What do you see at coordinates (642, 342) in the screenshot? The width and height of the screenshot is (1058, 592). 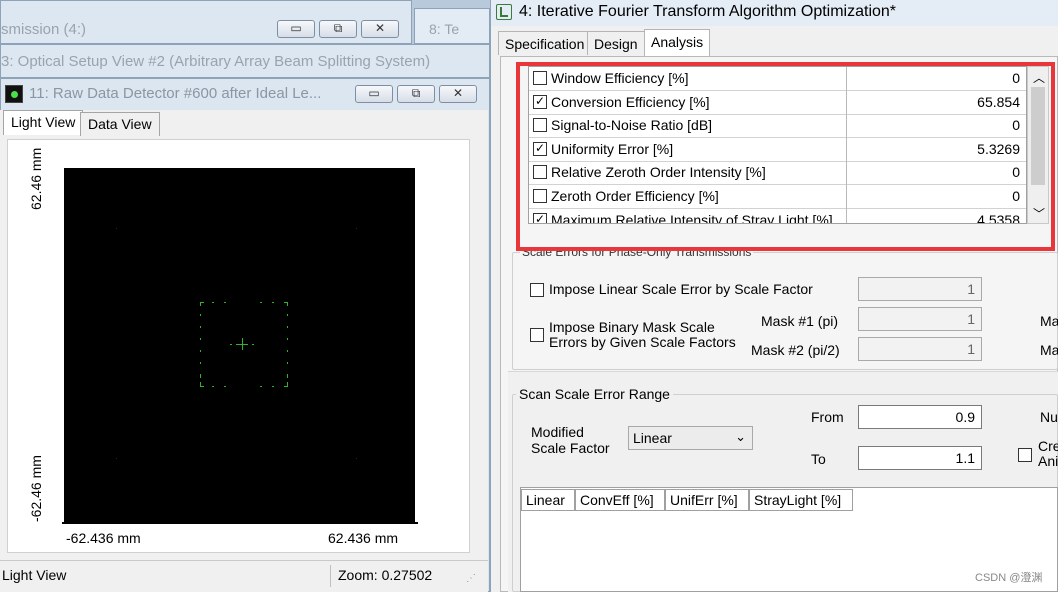 I see `impose-binary-label-line2: Errors by Given Scale Factors` at bounding box center [642, 342].